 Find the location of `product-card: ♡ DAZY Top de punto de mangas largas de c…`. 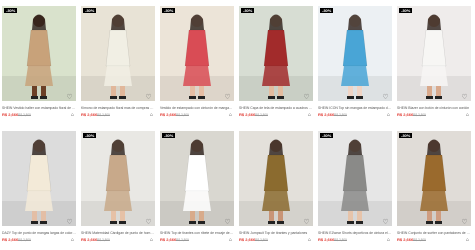

product-card: ♡ DAZY Top de punto de mangas largas de c… is located at coordinates (39, 187).